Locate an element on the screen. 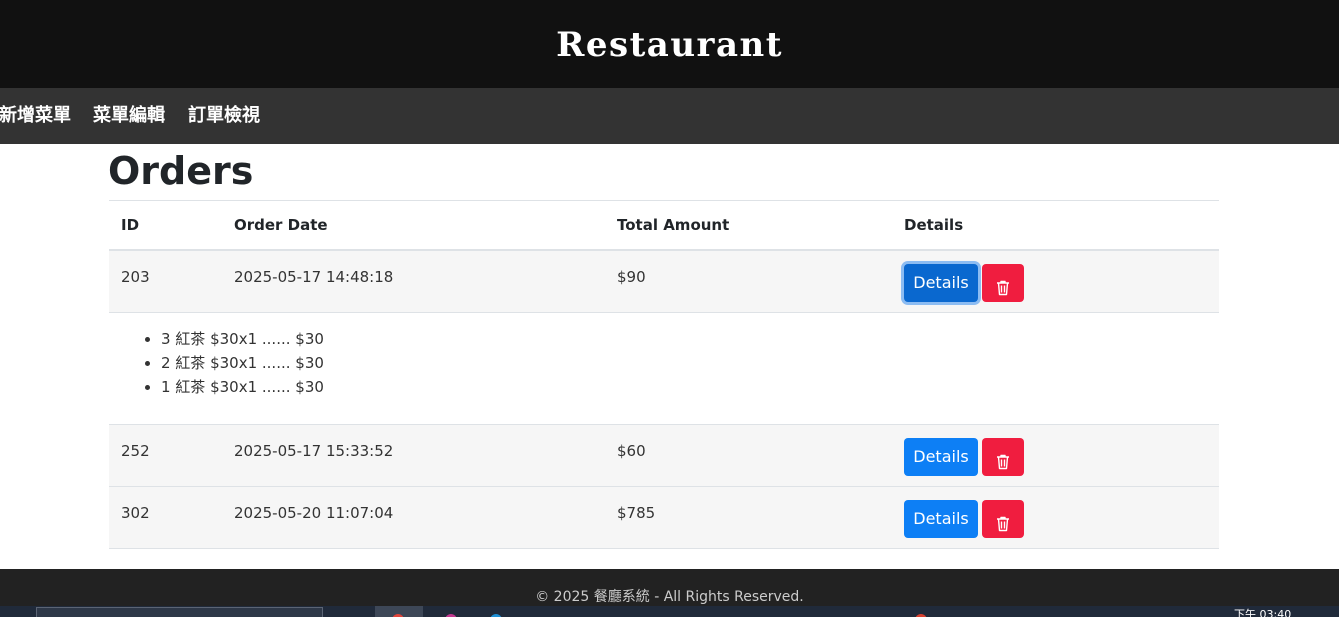 Image resolution: width=1339 pixels, height=617 pixels. taskbar-clock: 下午 03:40 is located at coordinates (1262, 613).